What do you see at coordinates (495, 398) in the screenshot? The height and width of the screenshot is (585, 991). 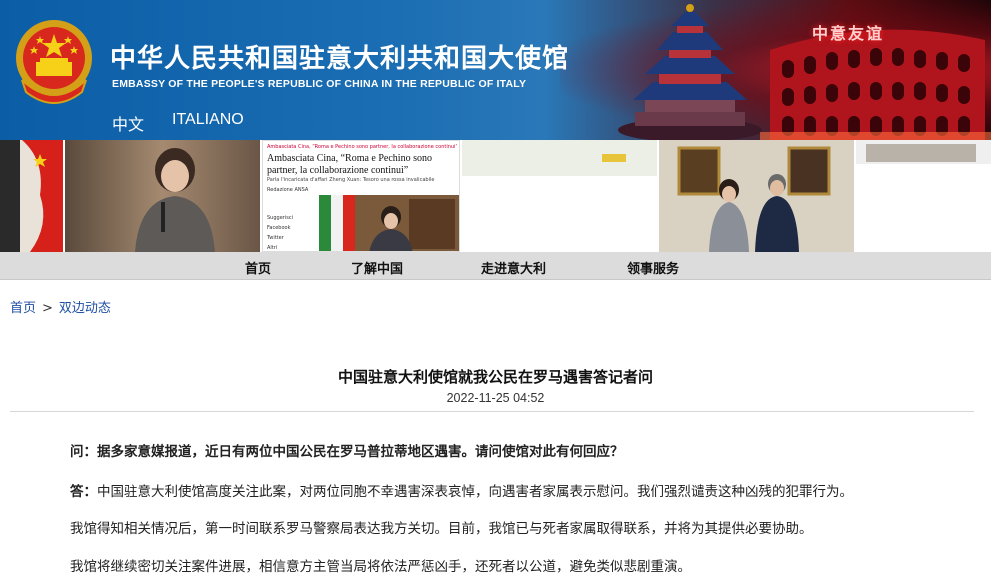 I see `article-date: 2022-11-25 04:52` at bounding box center [495, 398].